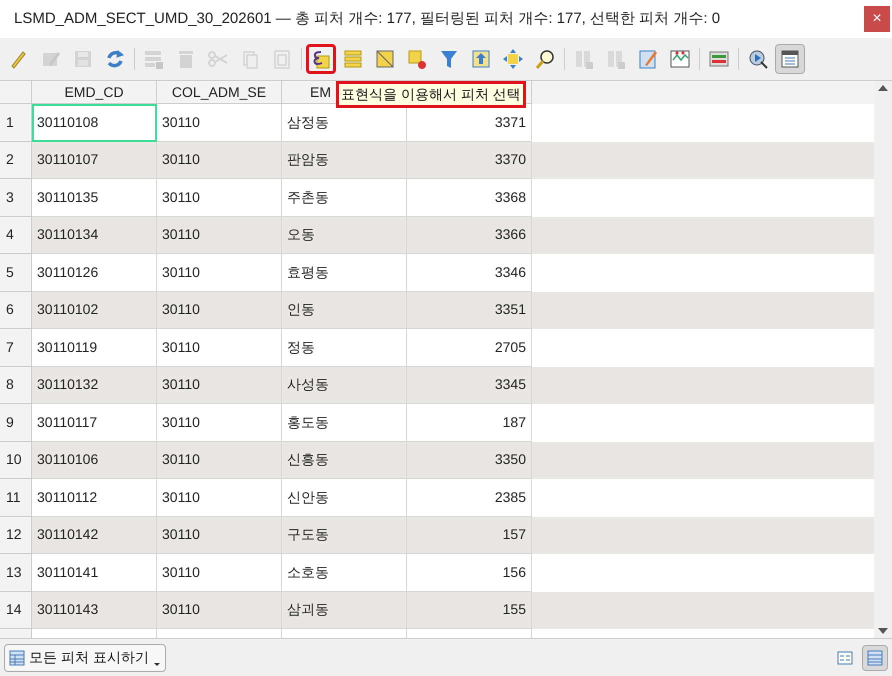  Describe the element at coordinates (83, 59) in the screenshot. I see `save-icon` at that location.